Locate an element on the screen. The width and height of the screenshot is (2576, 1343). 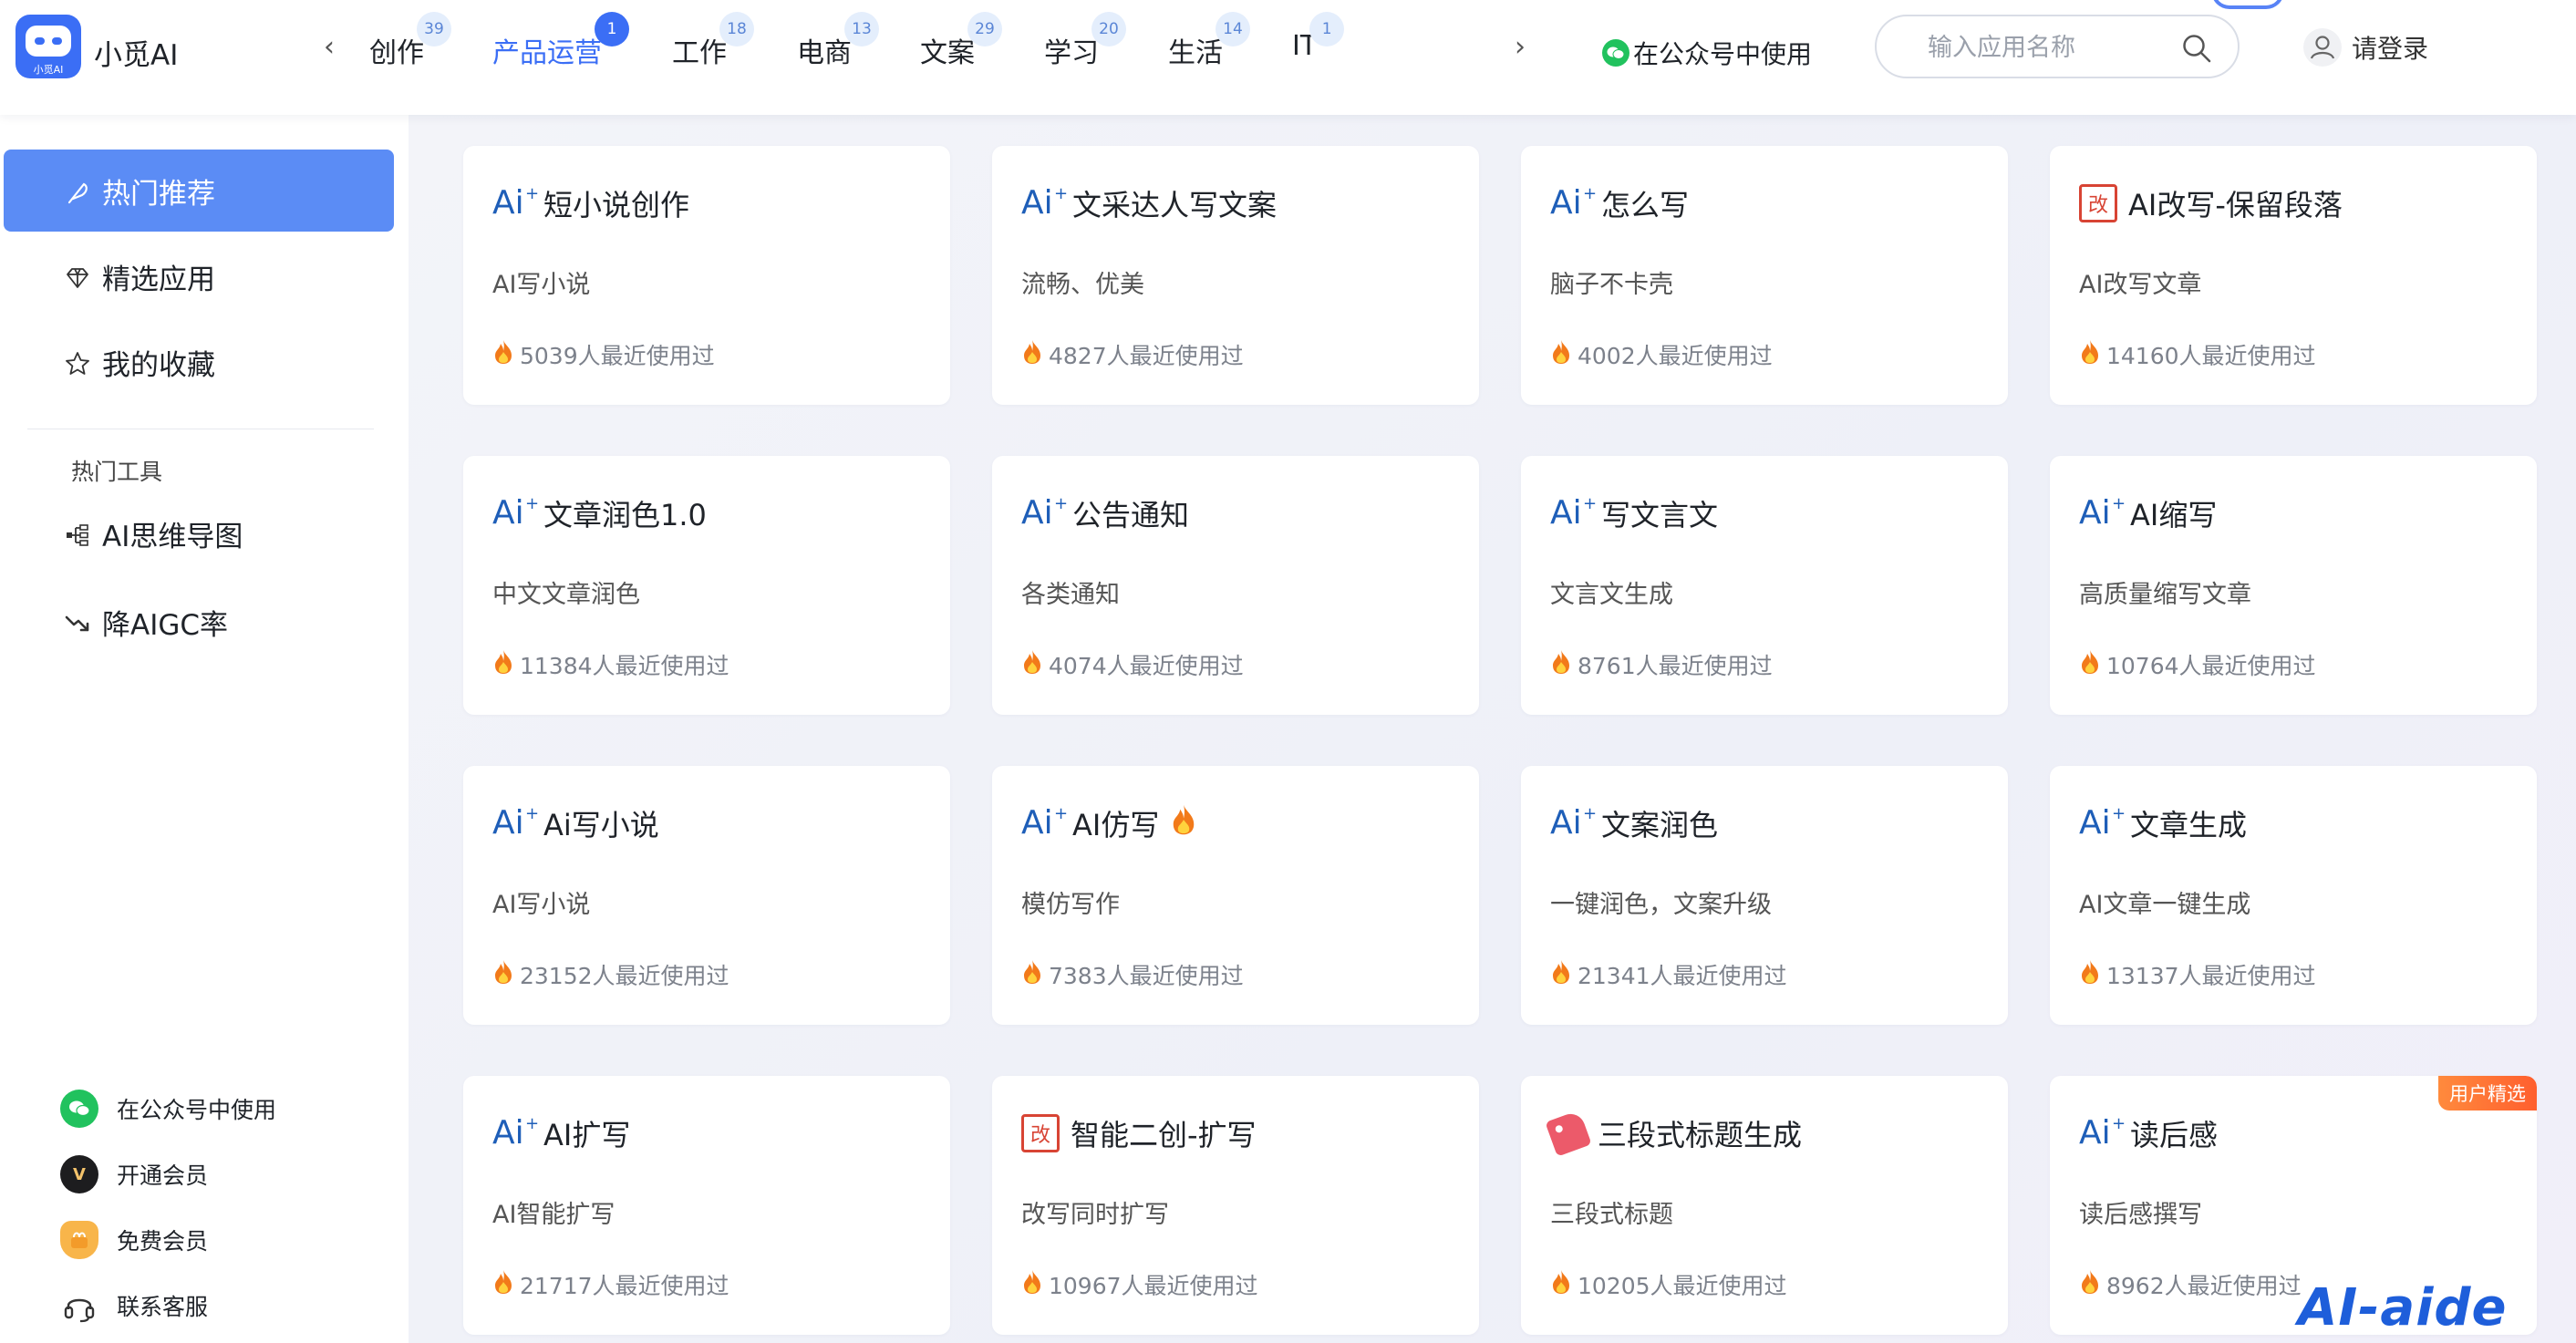
tab-item: 学习 20 is located at coordinates (1085, 41).